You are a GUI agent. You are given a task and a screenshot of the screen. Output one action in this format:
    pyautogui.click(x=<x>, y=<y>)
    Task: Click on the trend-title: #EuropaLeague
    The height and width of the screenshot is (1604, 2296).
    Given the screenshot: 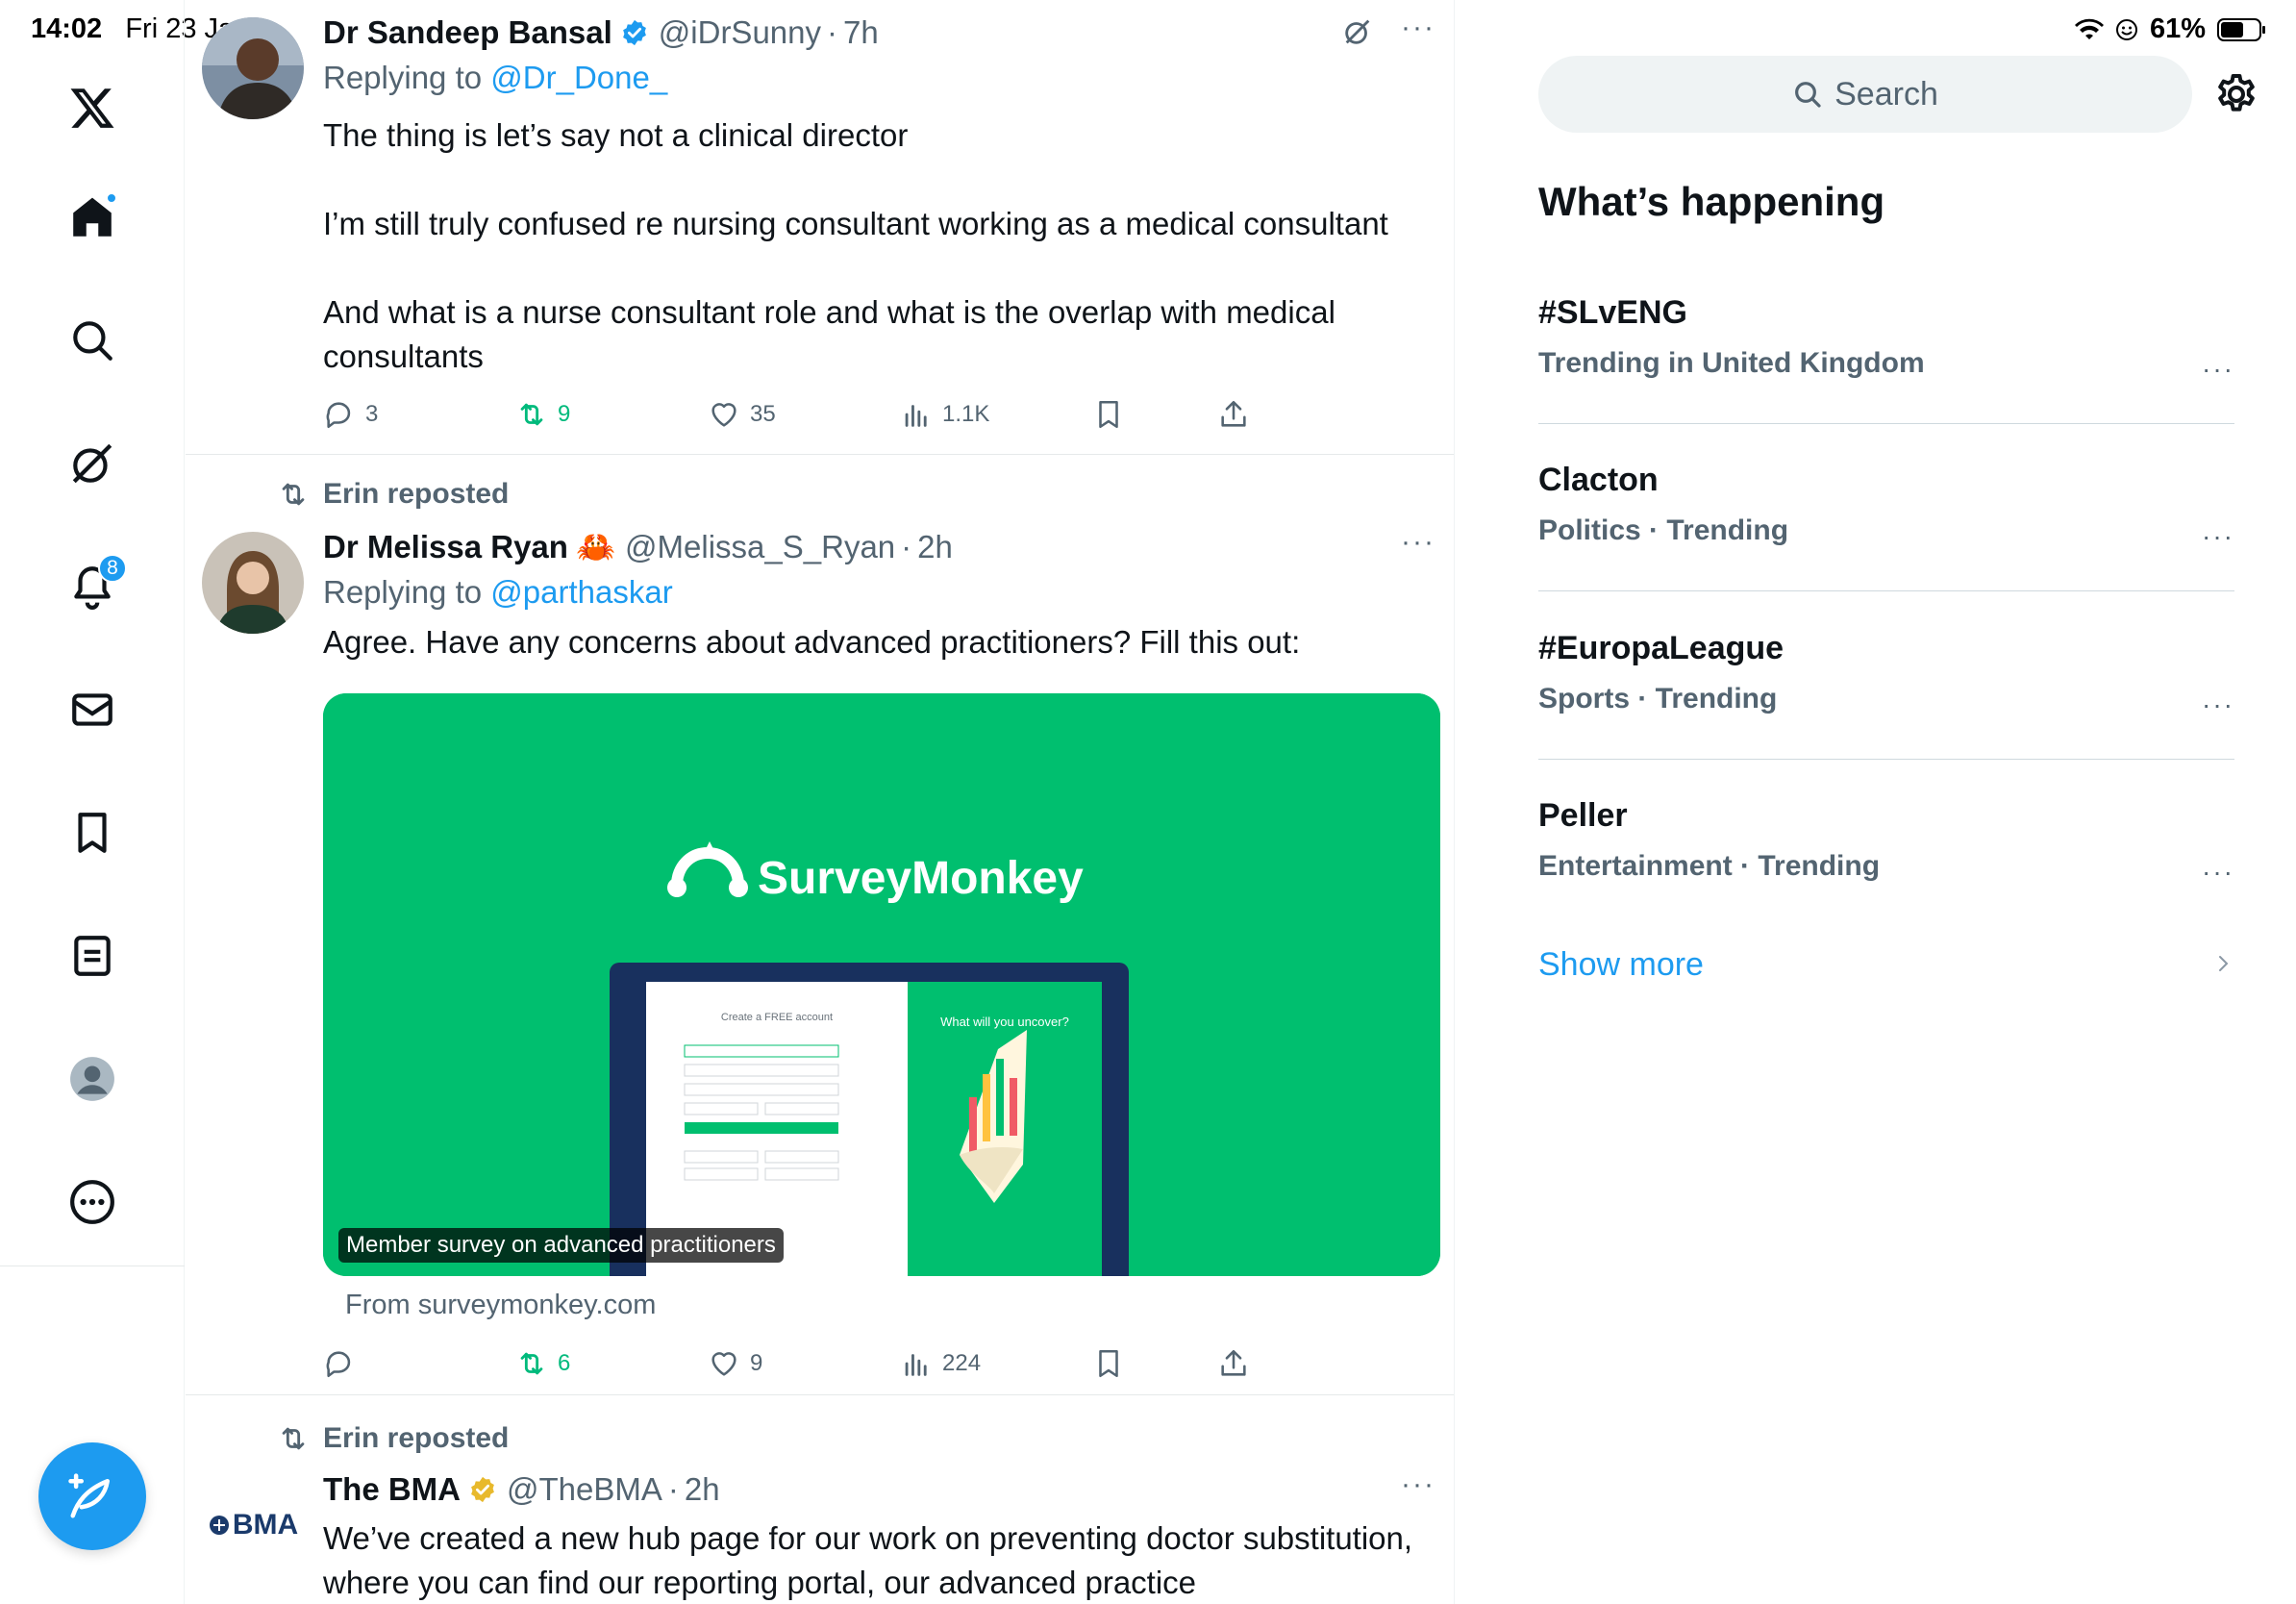 What is the action you would take?
    pyautogui.click(x=1661, y=648)
    